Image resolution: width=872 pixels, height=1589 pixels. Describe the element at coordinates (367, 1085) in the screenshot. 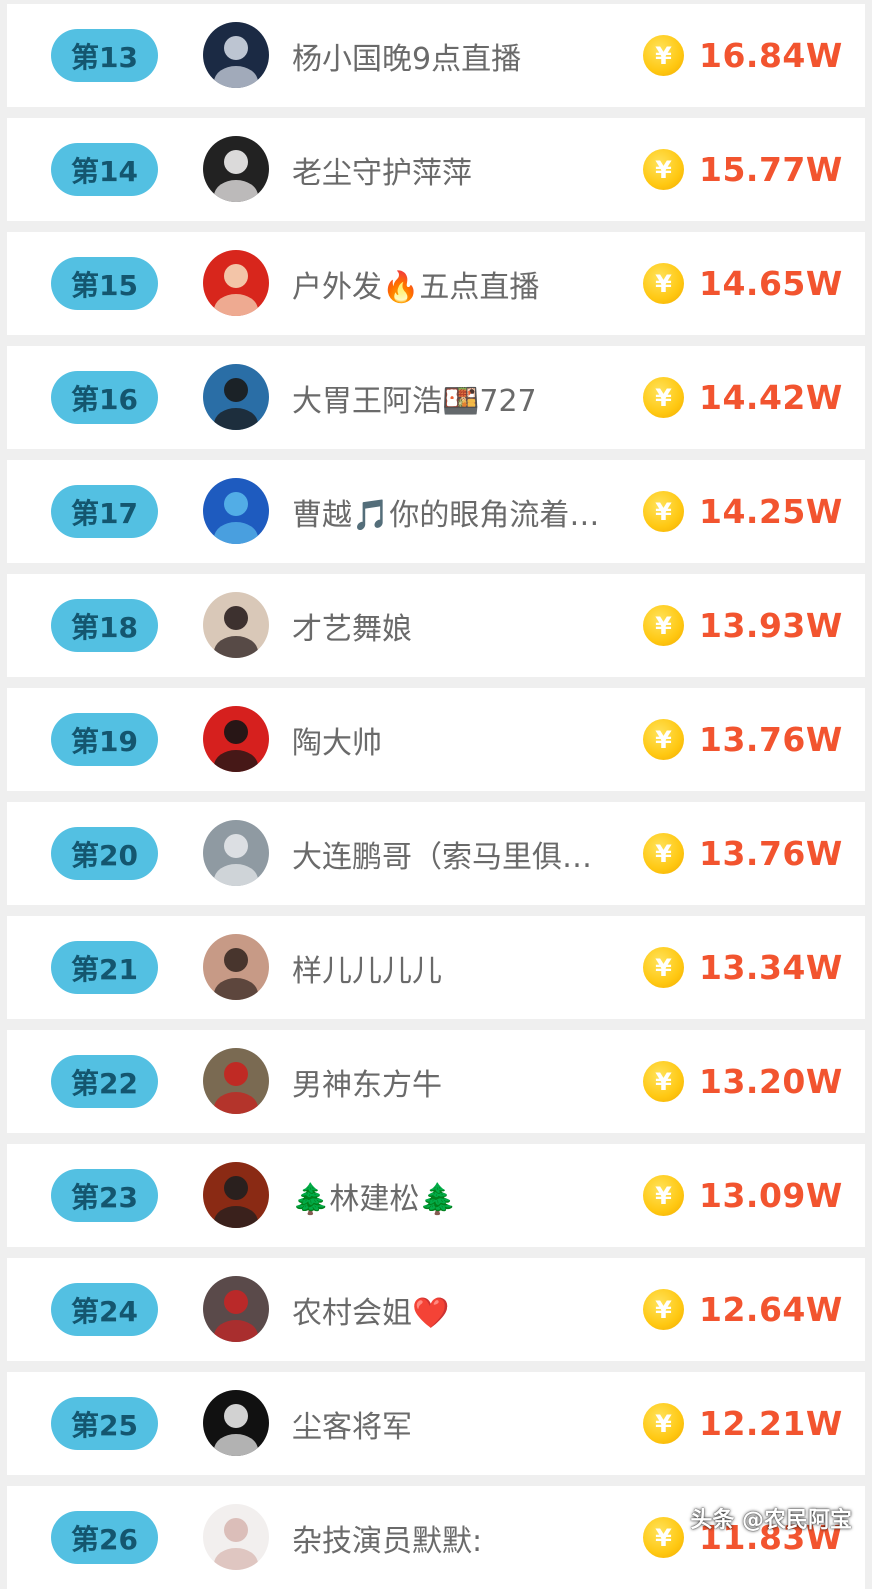

I see `user-name: 男神东方牛` at that location.